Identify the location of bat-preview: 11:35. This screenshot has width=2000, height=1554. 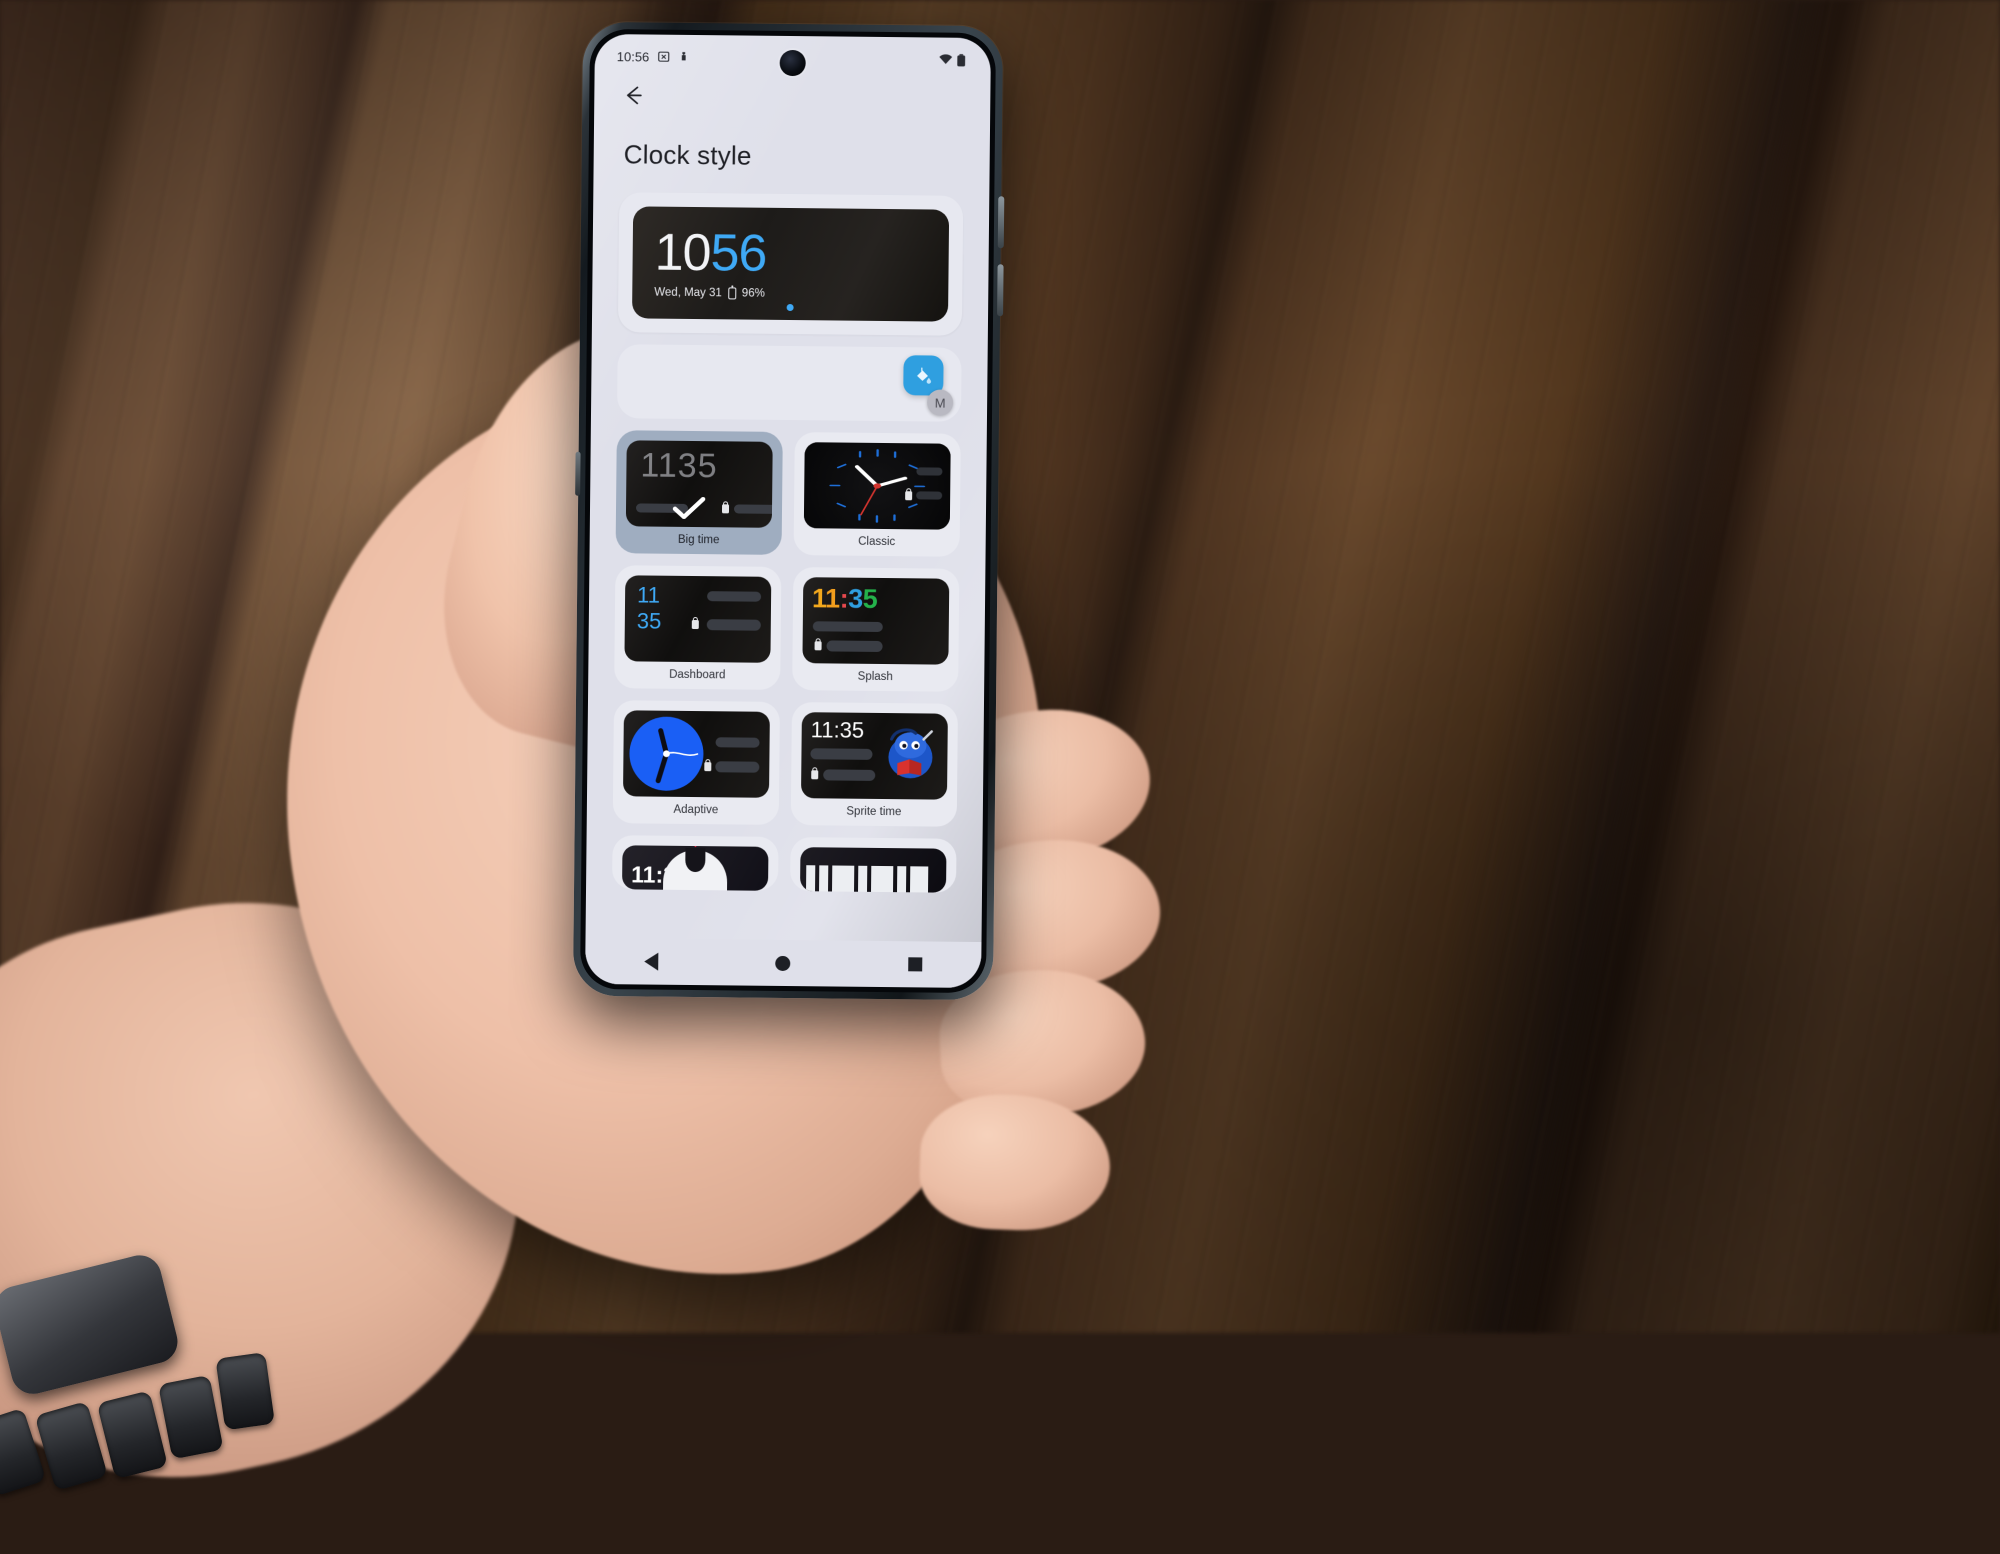
(695, 868).